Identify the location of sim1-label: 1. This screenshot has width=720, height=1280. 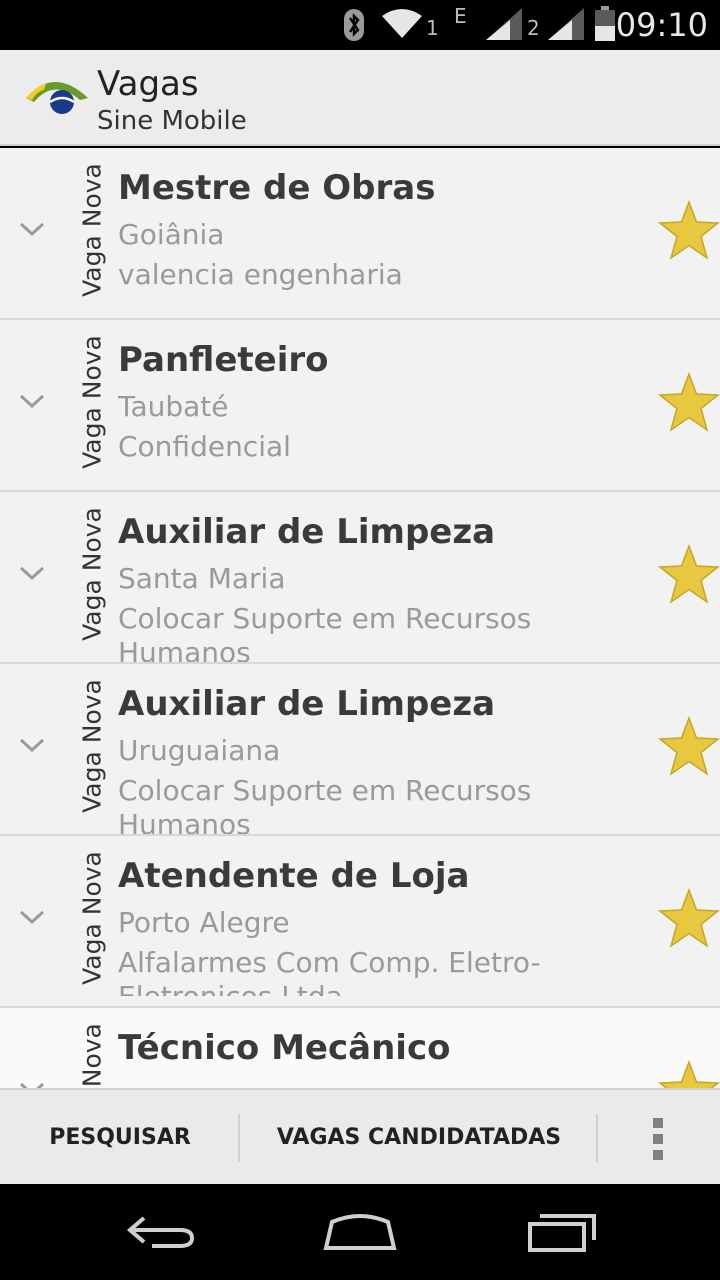
(432, 28).